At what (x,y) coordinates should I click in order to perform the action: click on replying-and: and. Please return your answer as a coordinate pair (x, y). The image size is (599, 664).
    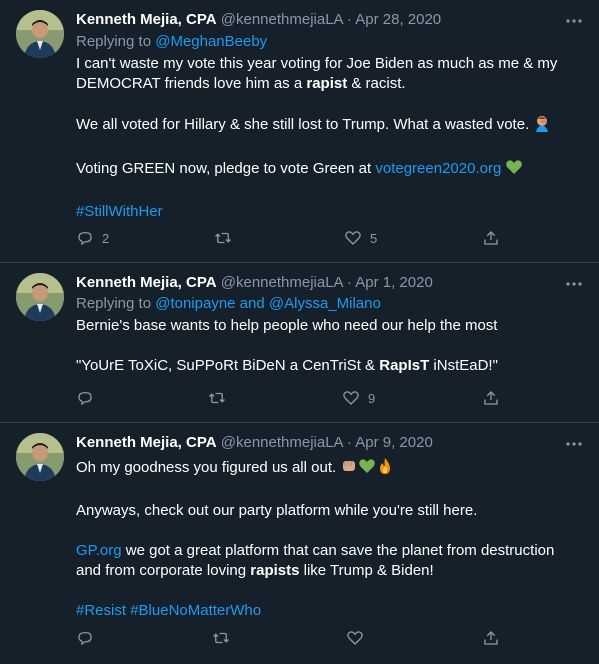
    Looking at the image, I should click on (252, 303).